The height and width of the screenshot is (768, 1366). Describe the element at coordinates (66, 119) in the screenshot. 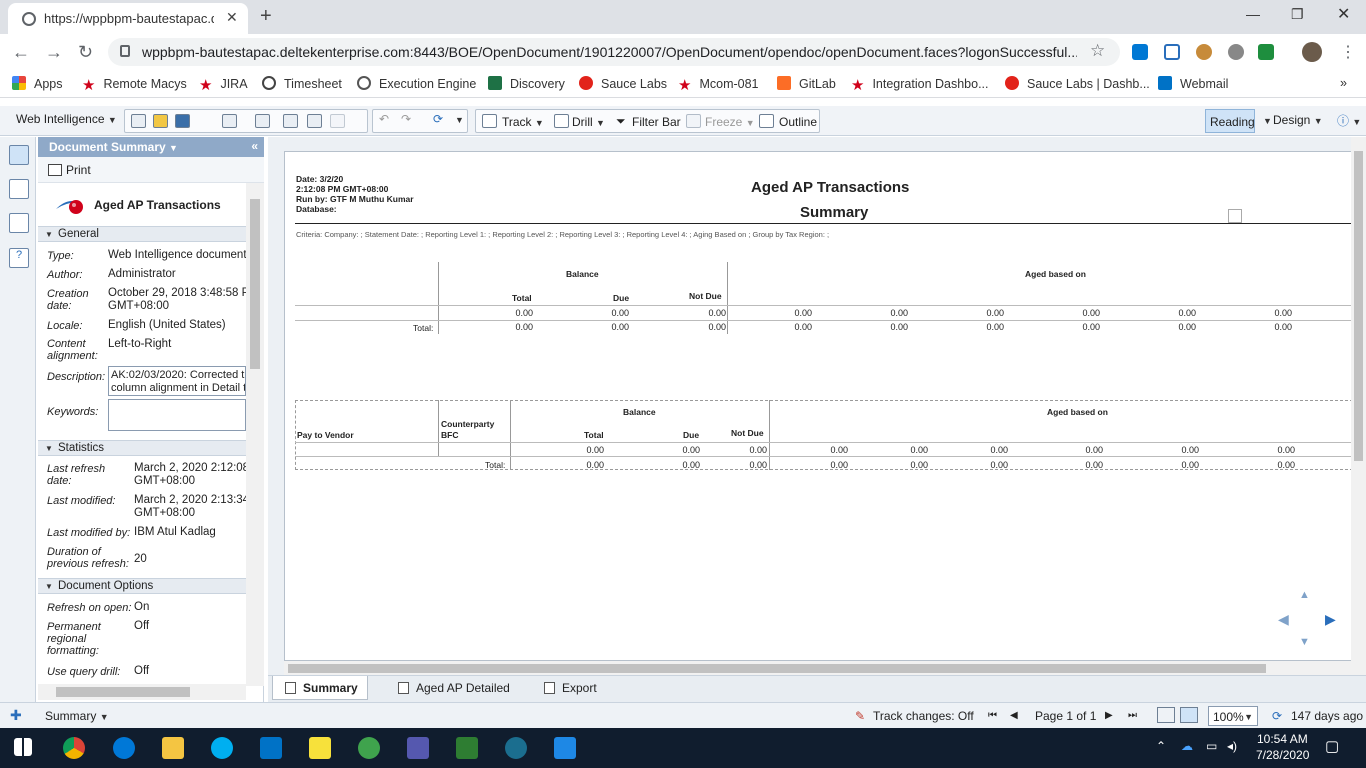

I see `web-intelligence-menu: Web Intelligence ▼` at that location.